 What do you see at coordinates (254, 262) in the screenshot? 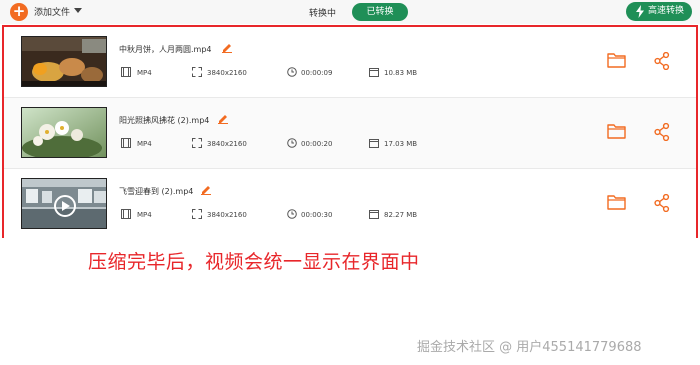
I see `annotation-text: 压缩完毕后，视频会统一显示在界面中` at bounding box center [254, 262].